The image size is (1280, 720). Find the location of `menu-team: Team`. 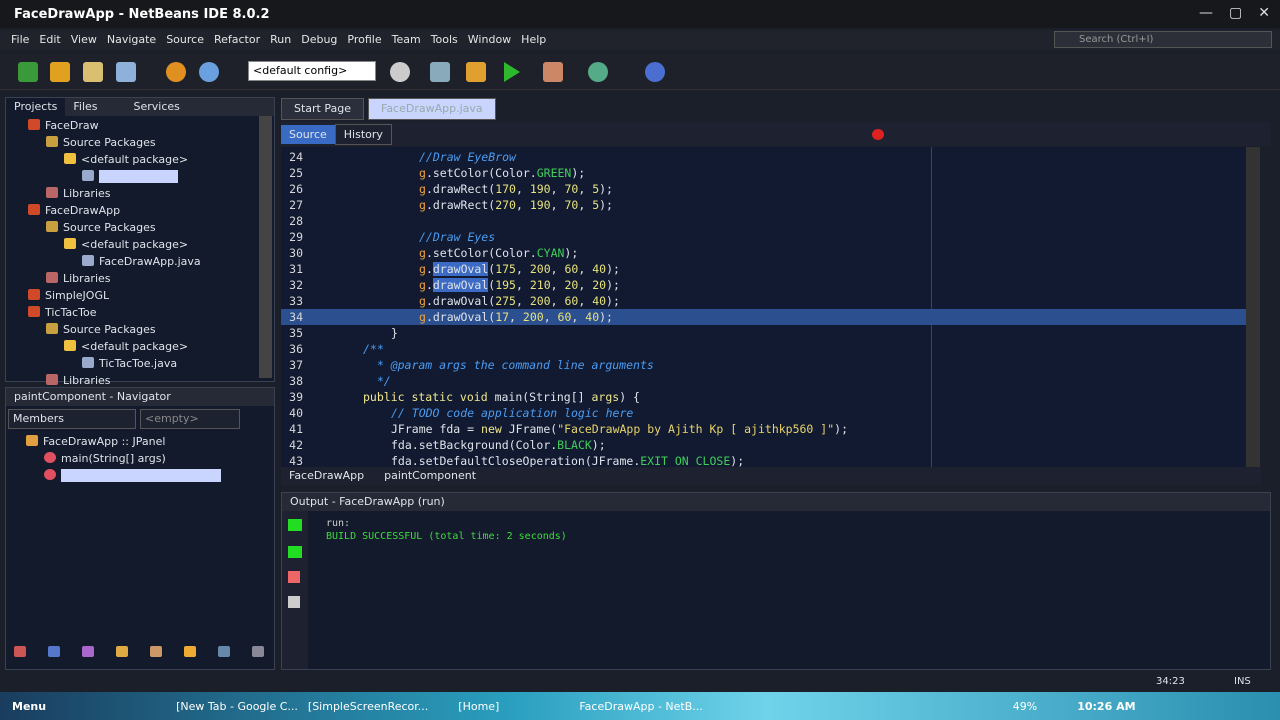

menu-team: Team is located at coordinates (406, 40).